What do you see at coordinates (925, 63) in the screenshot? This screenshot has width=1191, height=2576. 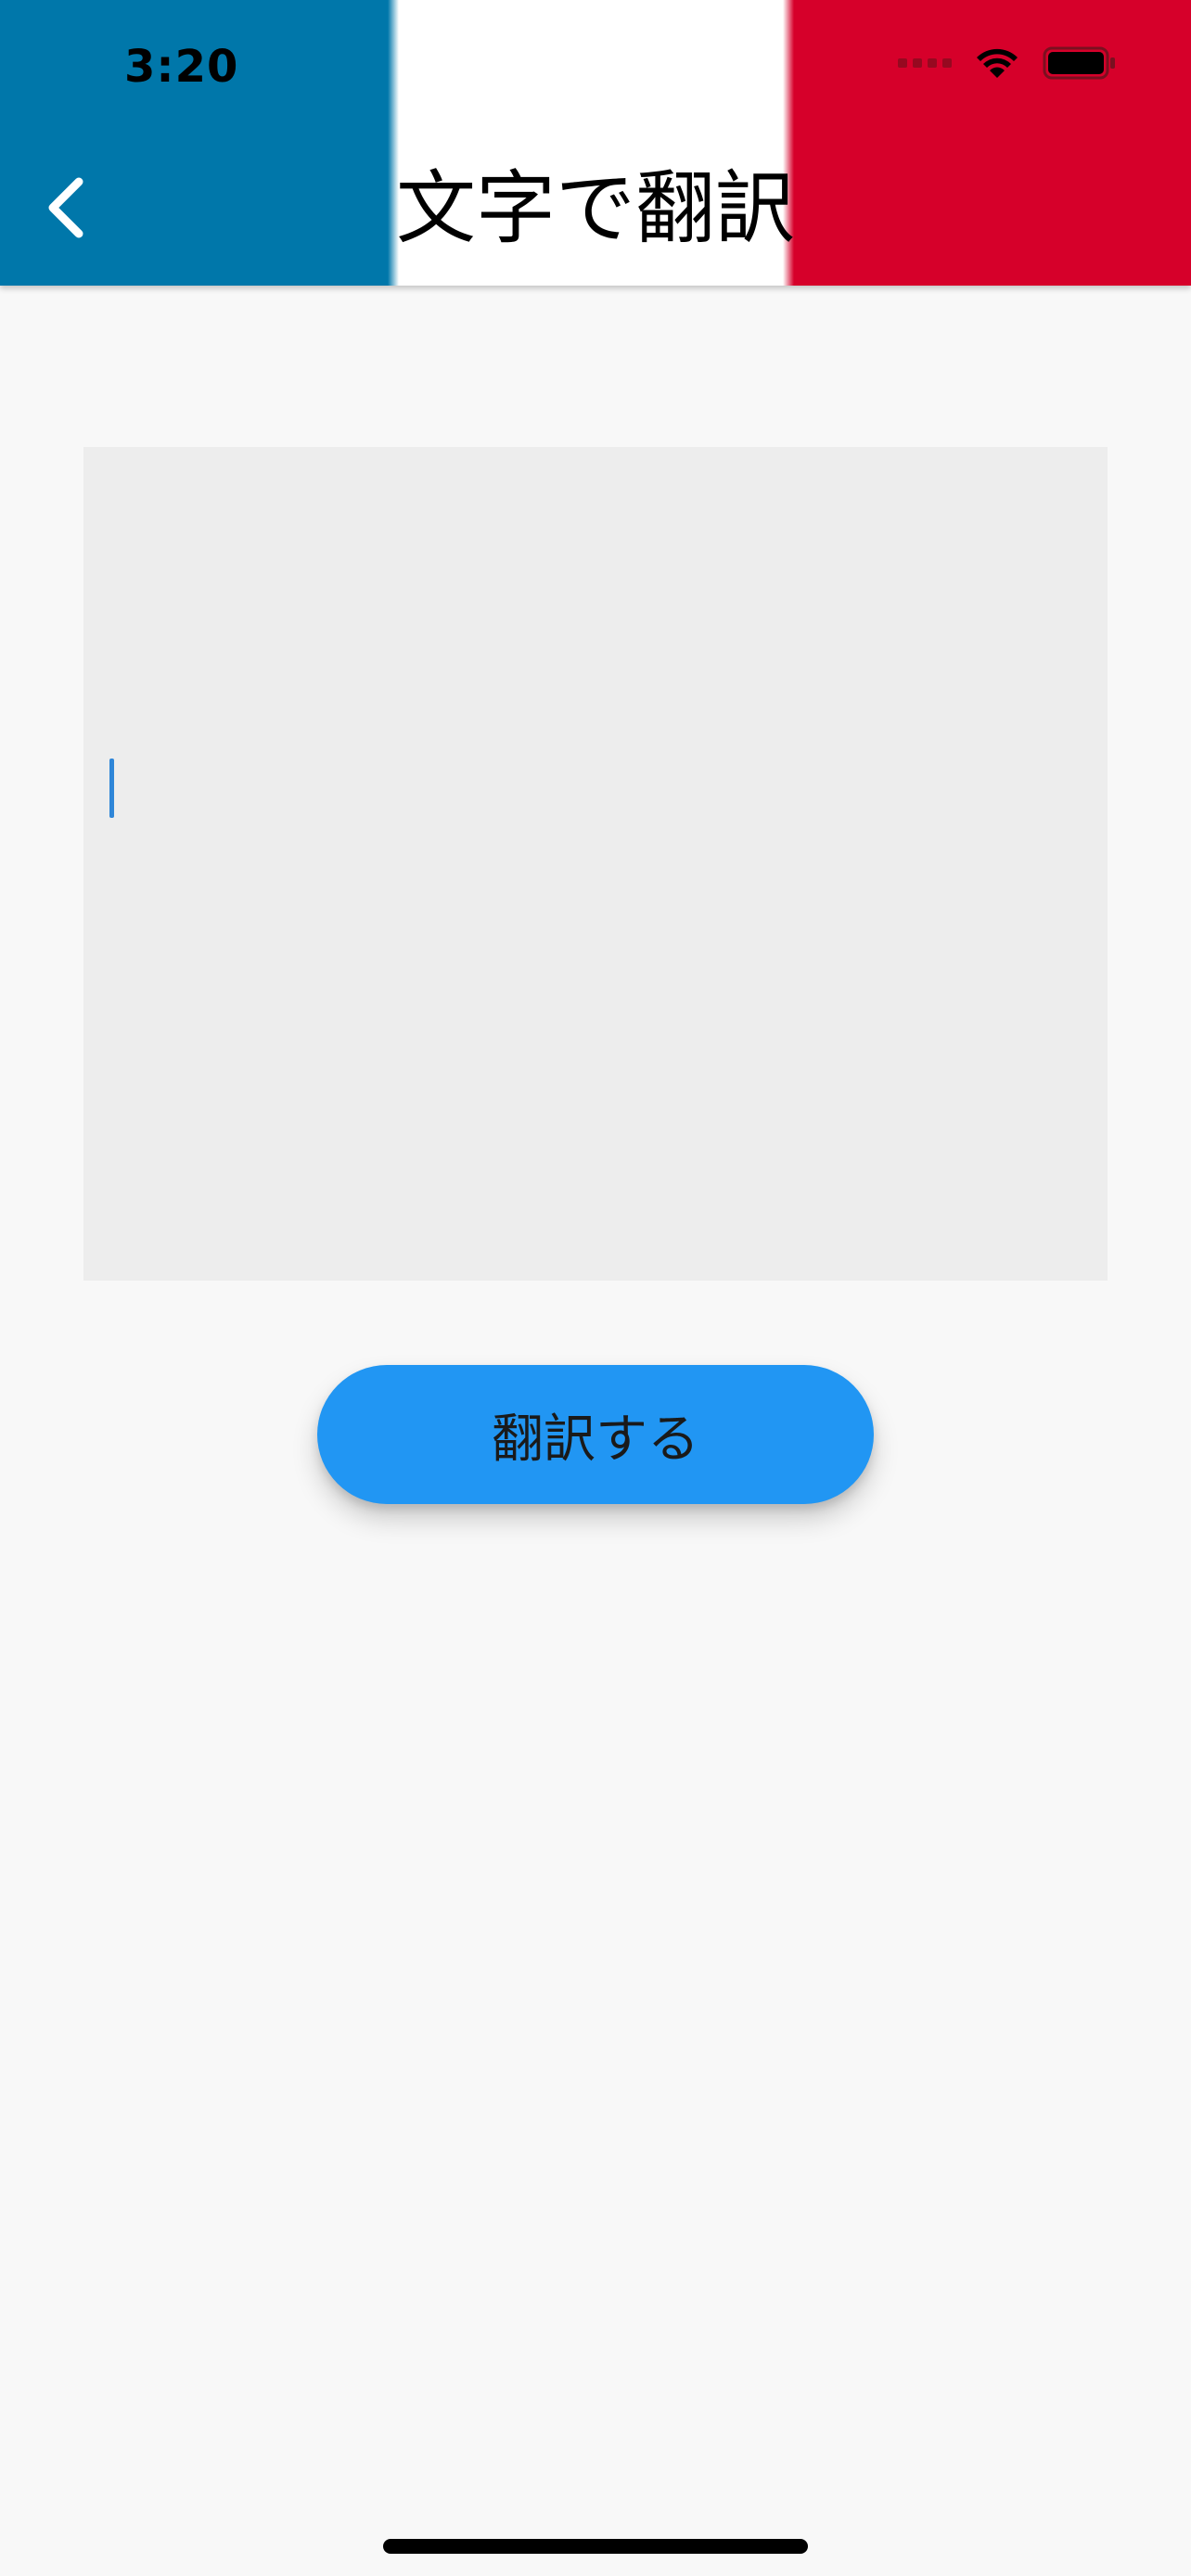 I see `signal-icon` at bounding box center [925, 63].